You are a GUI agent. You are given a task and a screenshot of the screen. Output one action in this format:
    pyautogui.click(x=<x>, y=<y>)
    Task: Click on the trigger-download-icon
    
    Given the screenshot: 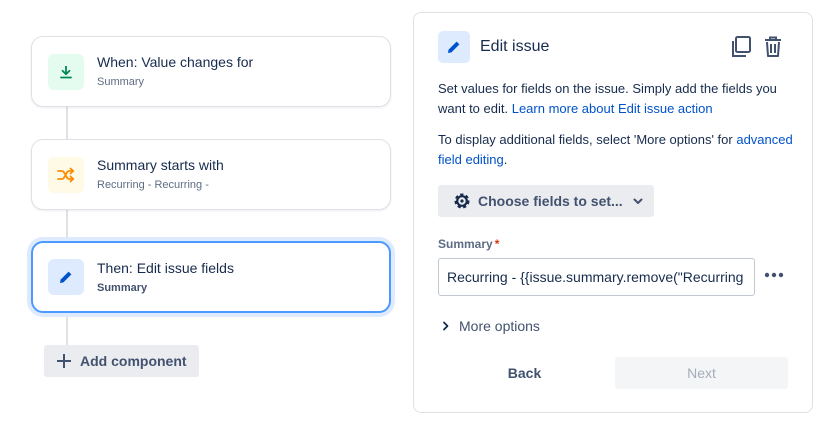 What is the action you would take?
    pyautogui.click(x=66, y=71)
    